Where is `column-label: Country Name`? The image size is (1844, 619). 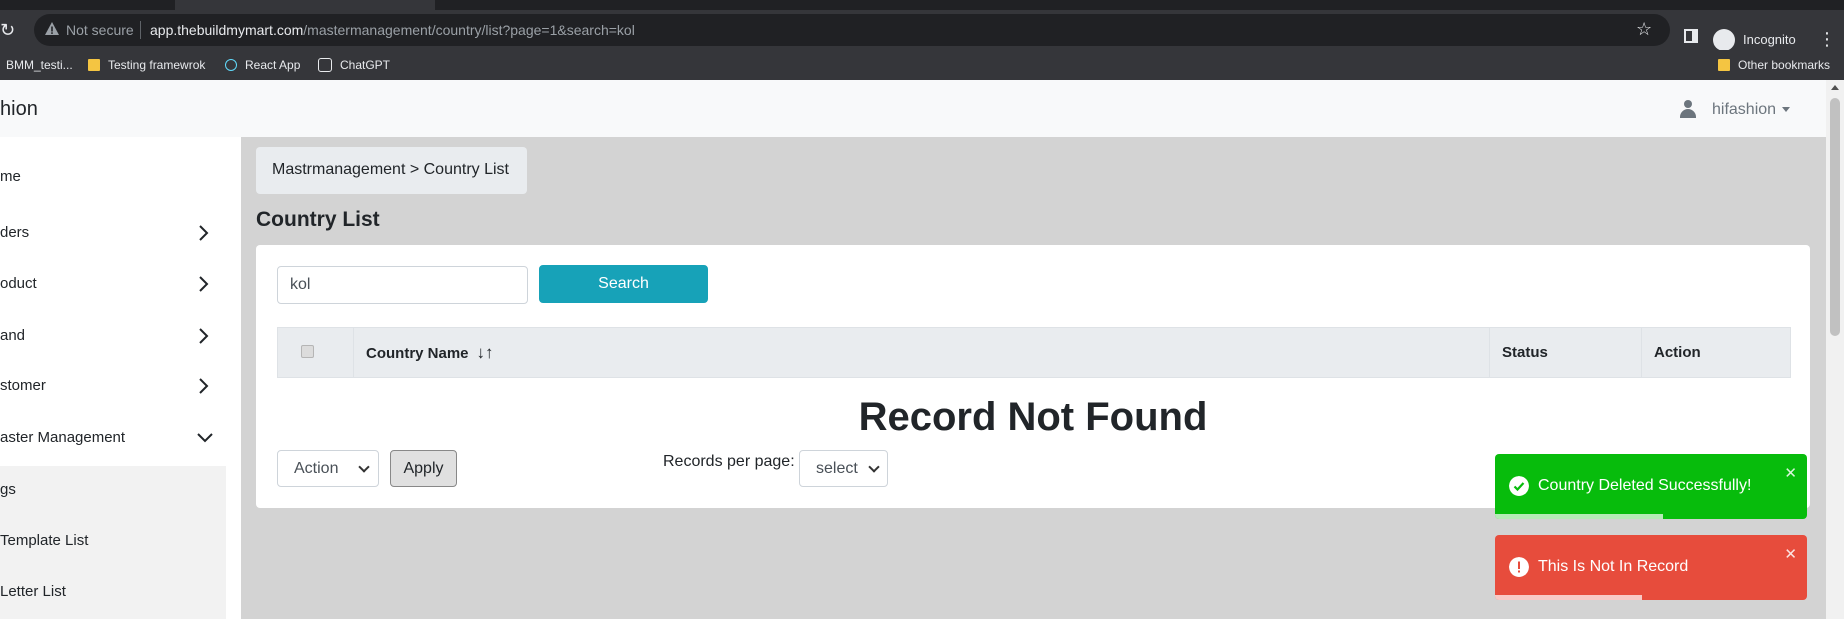
column-label: Country Name is located at coordinates (417, 353).